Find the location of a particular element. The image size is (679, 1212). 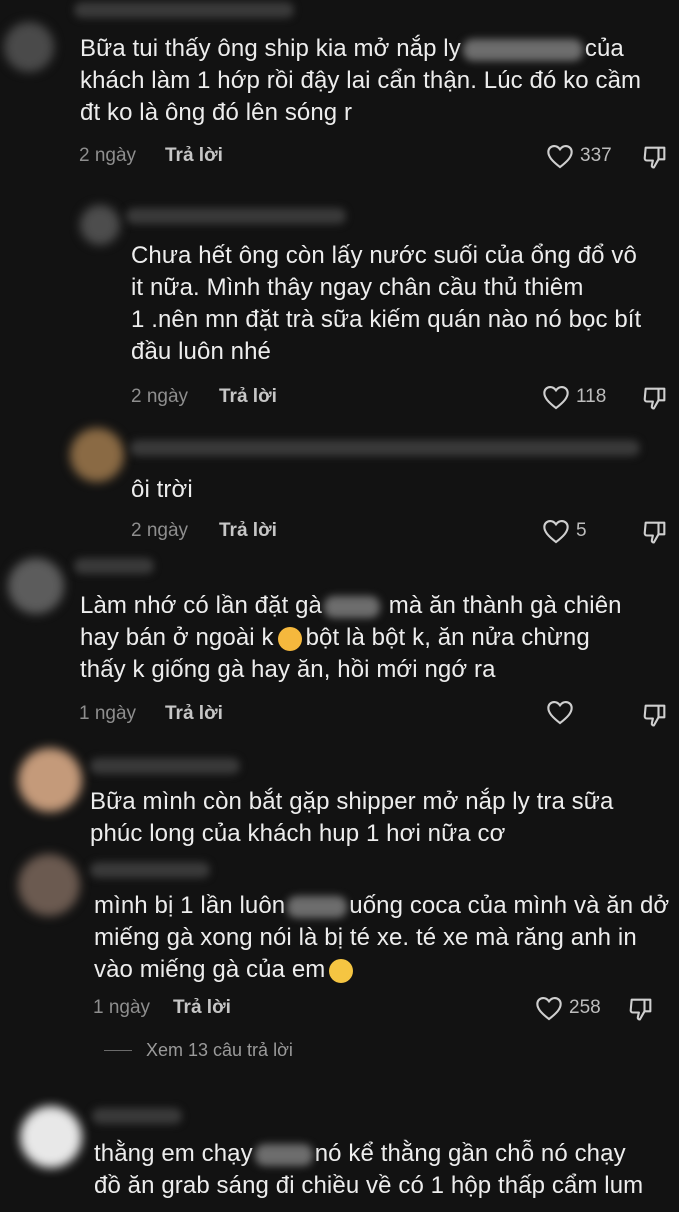

like-button: 5 is located at coordinates (564, 531).